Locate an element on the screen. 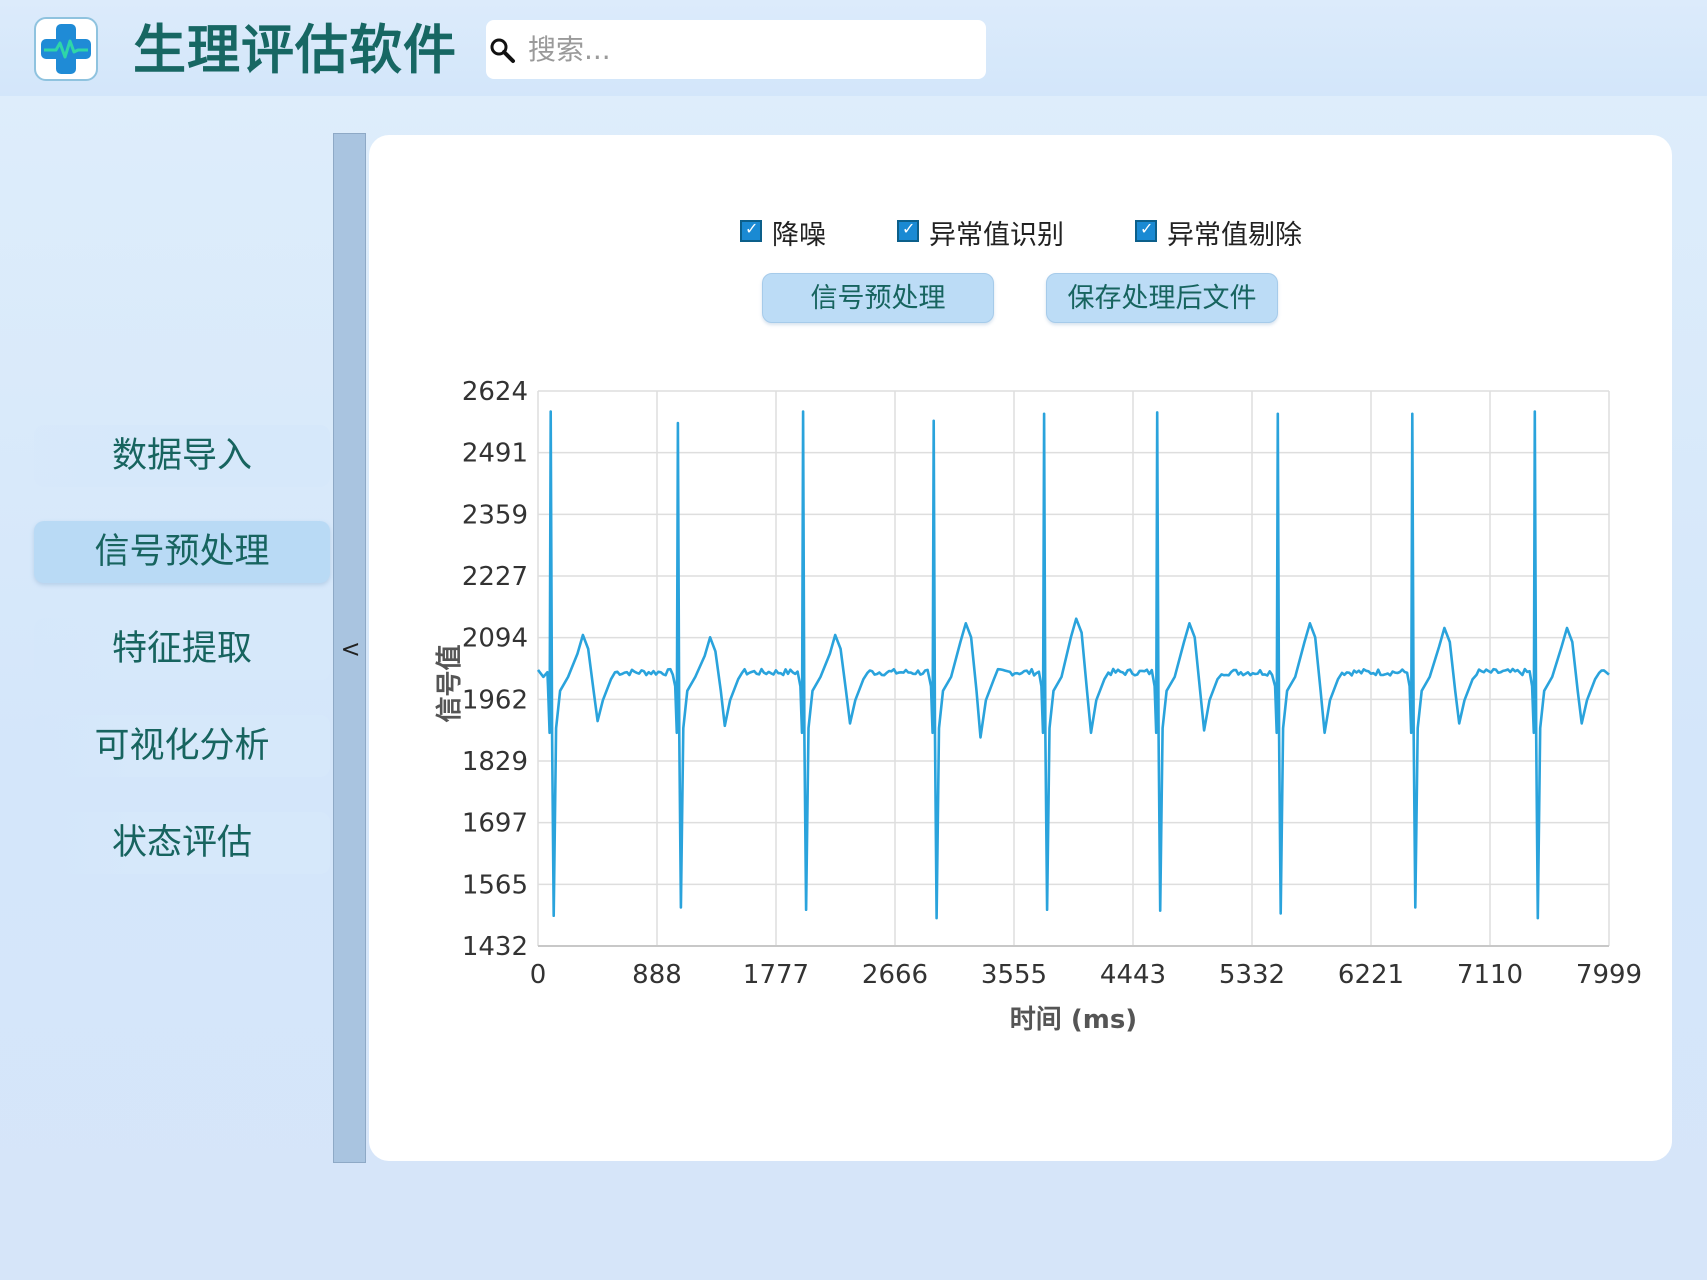 Image resolution: width=1707 pixels, height=1280 pixels. y-tick-label: 1962 is located at coordinates (495, 700).